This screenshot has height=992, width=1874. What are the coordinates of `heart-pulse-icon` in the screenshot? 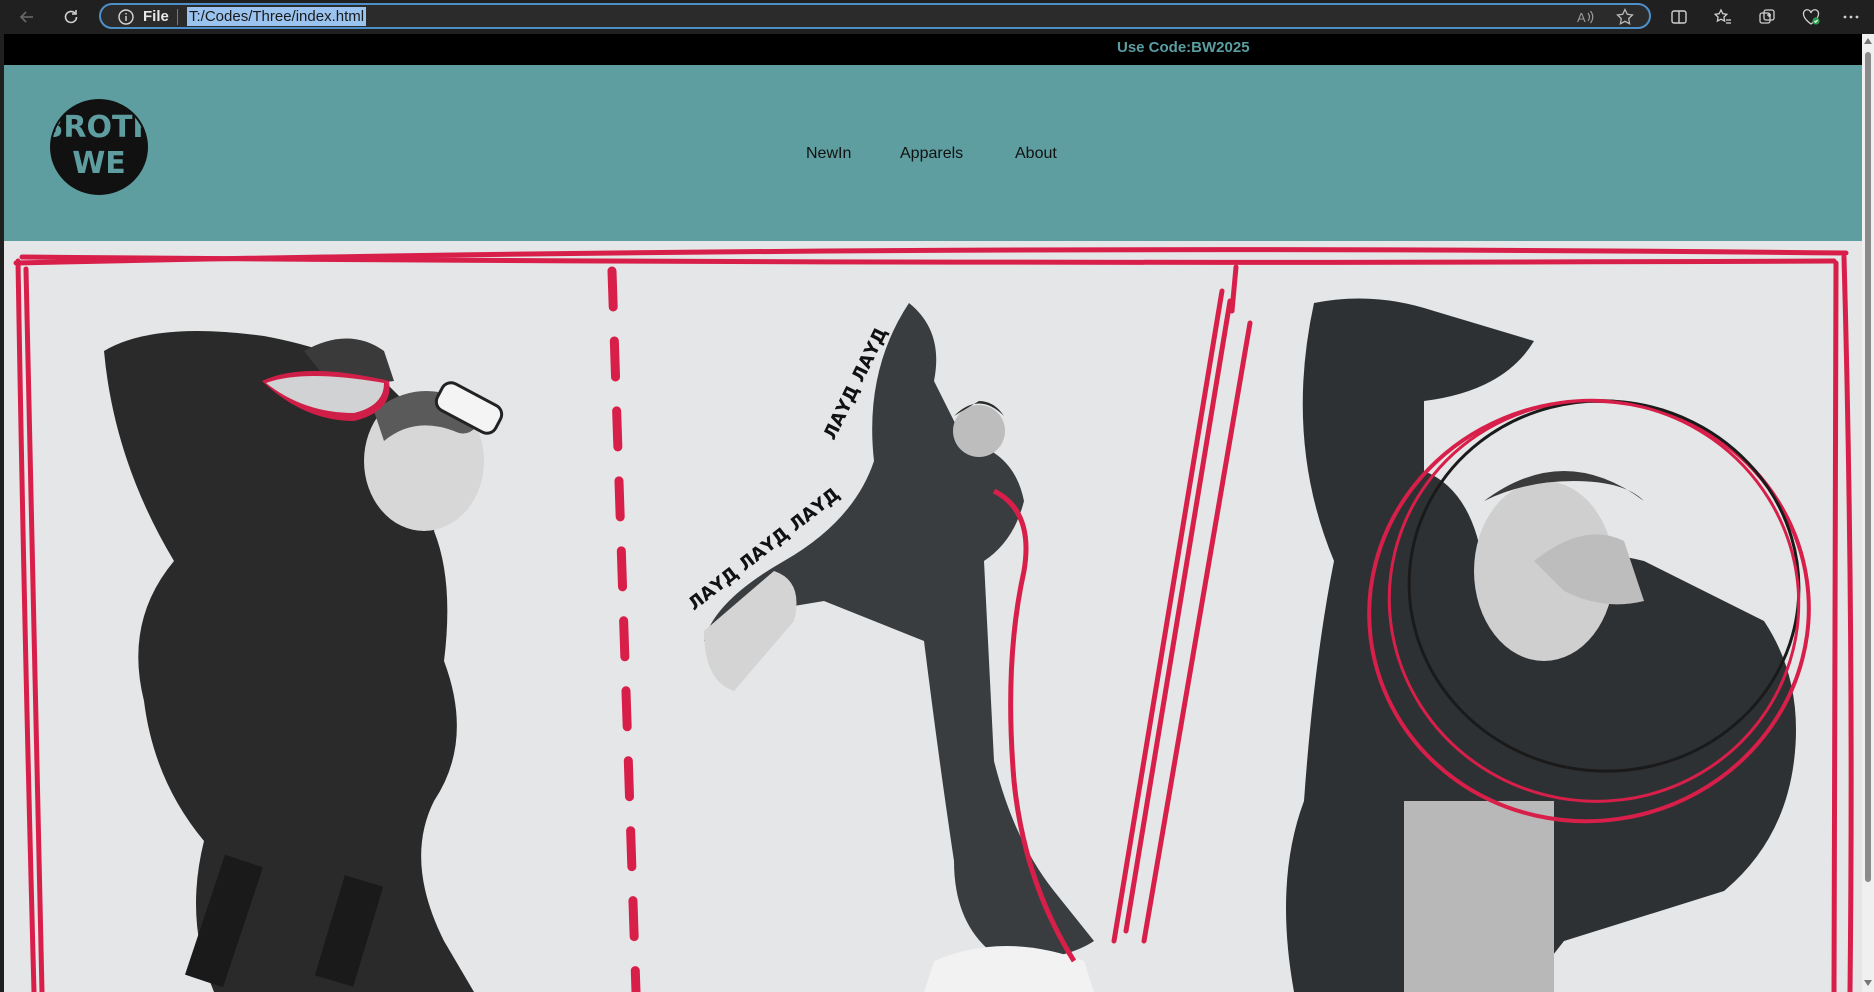 It's located at (1811, 17).